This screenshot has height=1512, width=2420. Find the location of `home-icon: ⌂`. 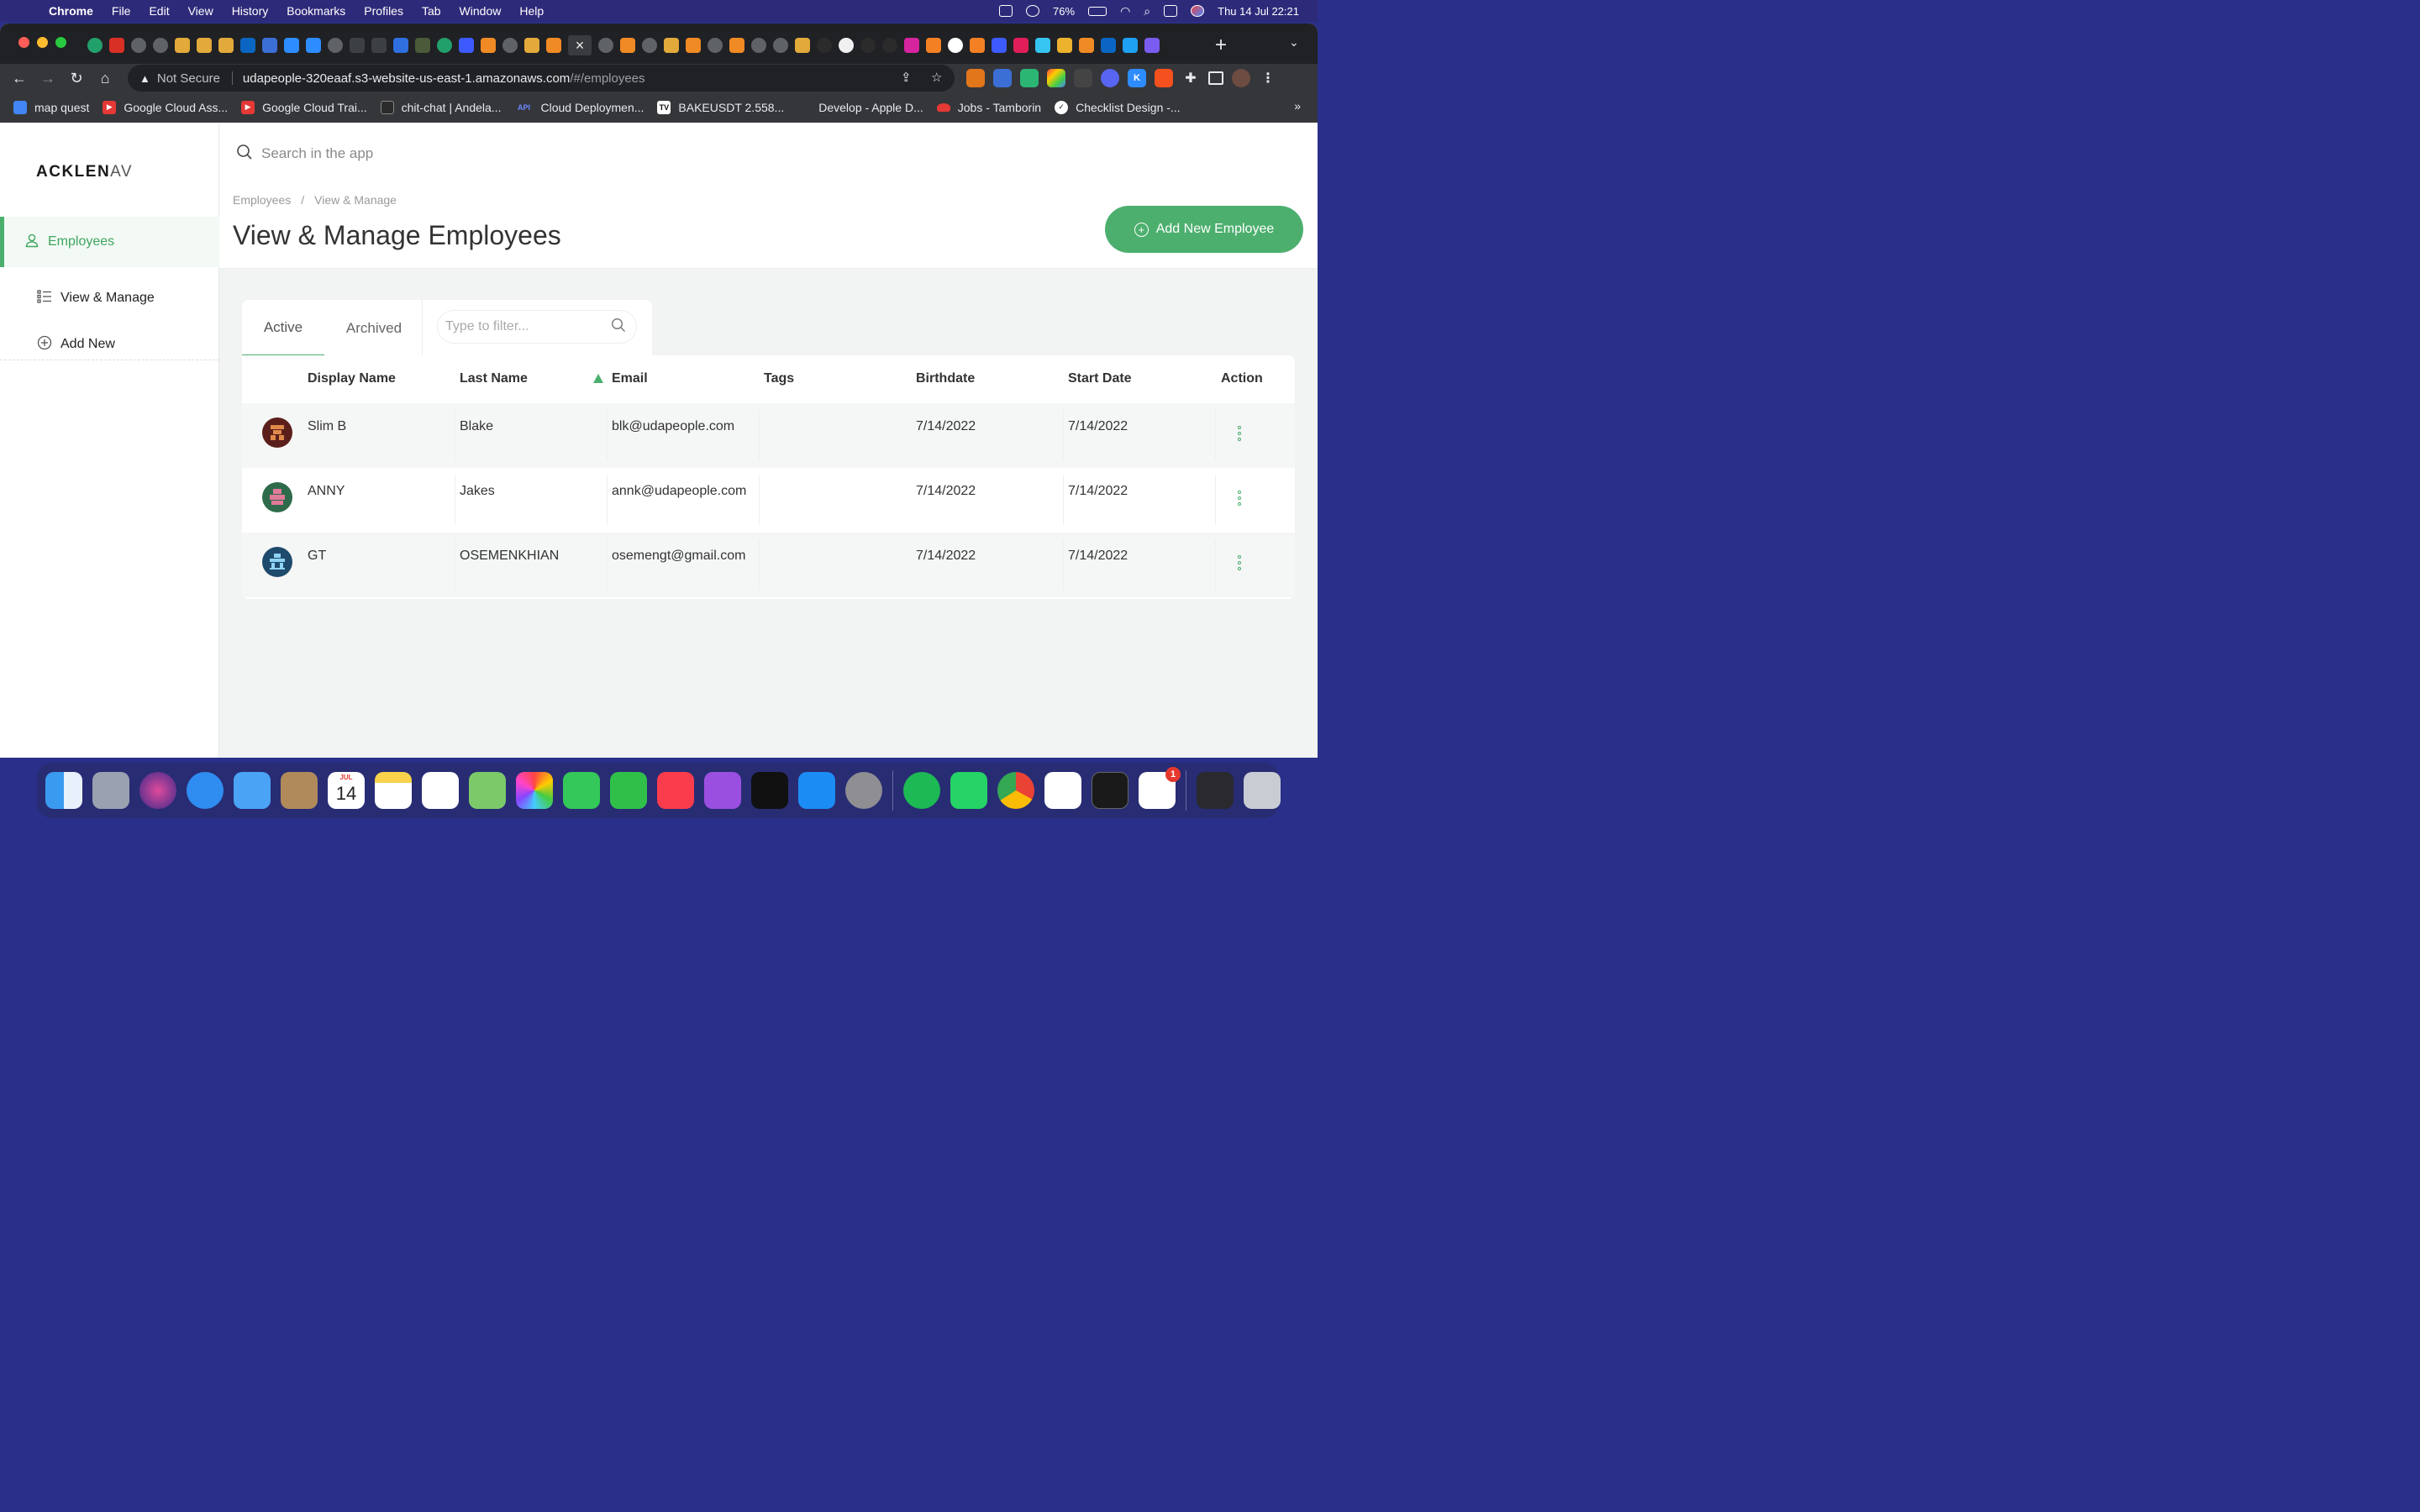

home-icon: ⌂ is located at coordinates (105, 78).